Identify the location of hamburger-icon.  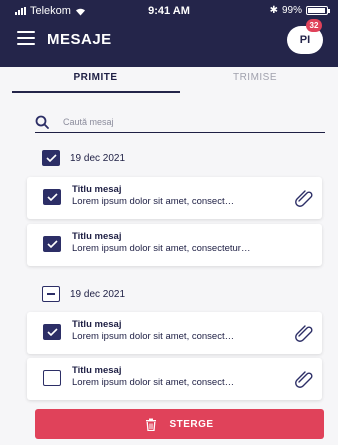
(26, 38).